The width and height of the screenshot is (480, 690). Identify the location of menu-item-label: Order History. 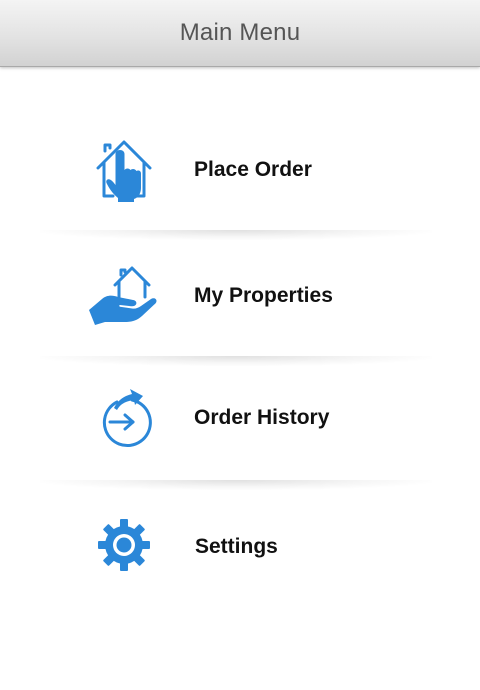
(262, 417).